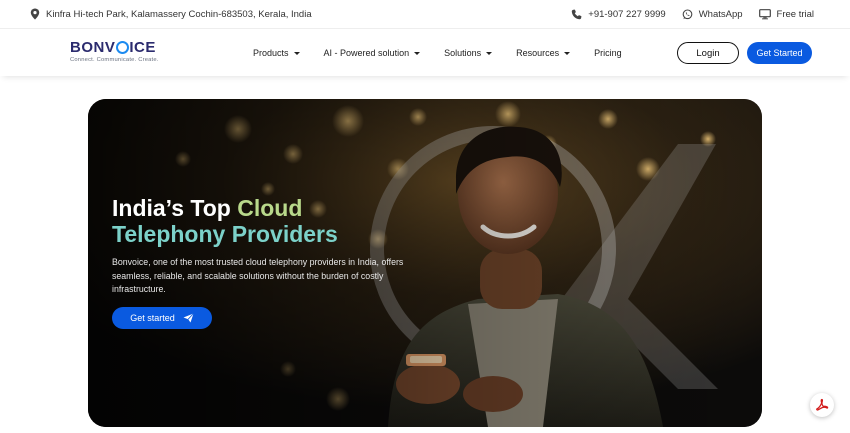 The height and width of the screenshot is (433, 850). I want to click on nav-item-resources: Resources, so click(543, 53).